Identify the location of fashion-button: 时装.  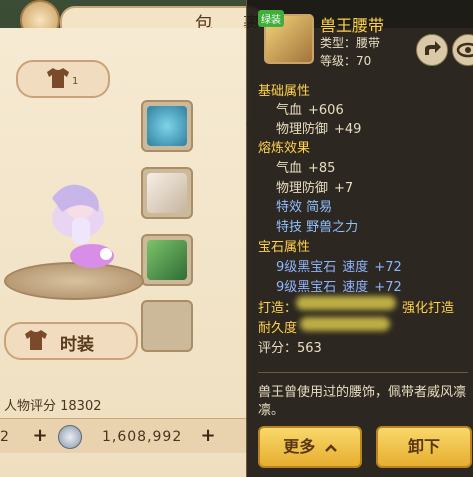
(71, 341).